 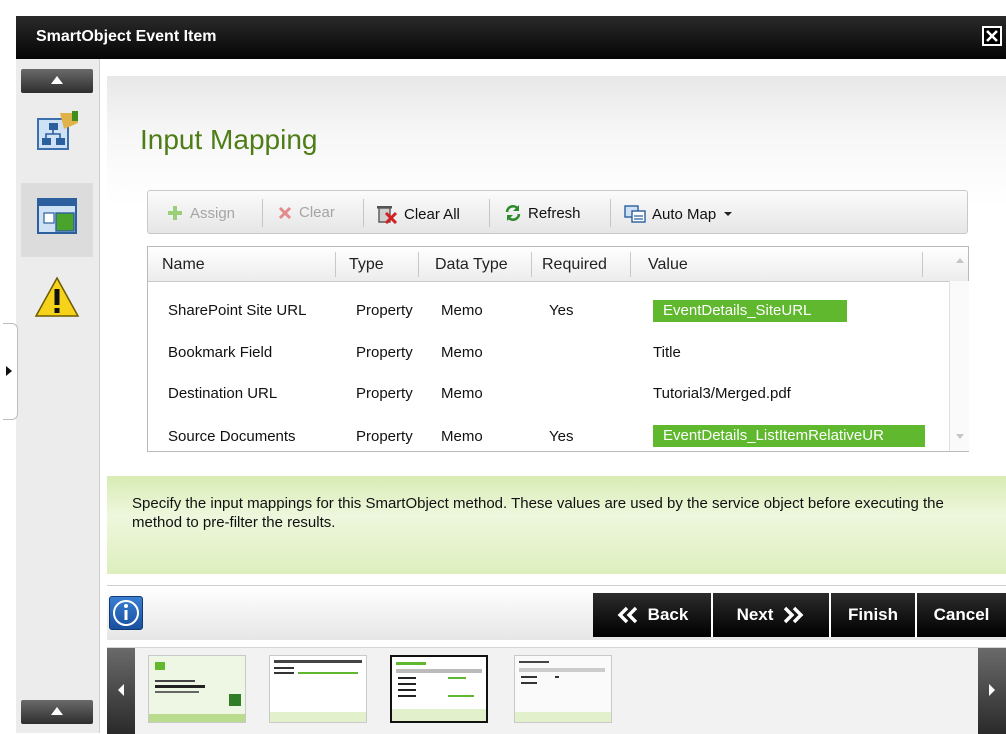 I want to click on close-button, so click(x=992, y=36).